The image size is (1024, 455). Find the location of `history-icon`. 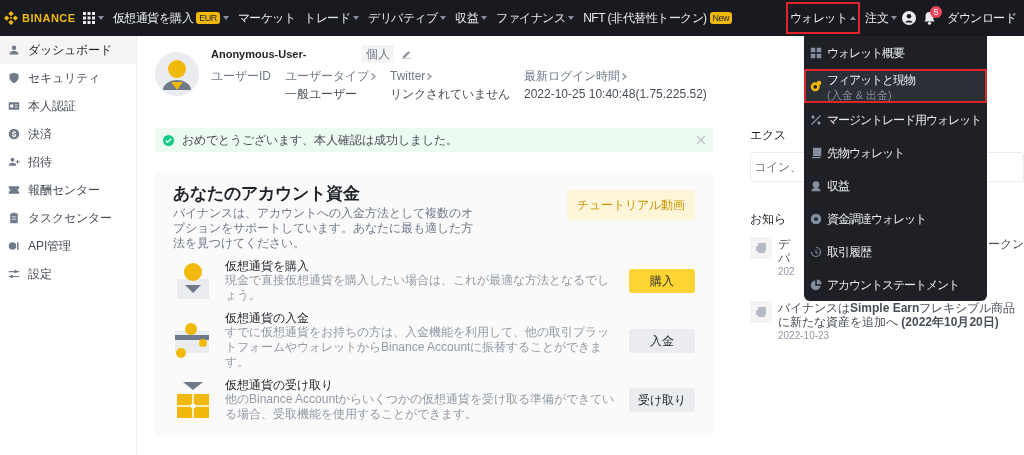

history-icon is located at coordinates (816, 251).